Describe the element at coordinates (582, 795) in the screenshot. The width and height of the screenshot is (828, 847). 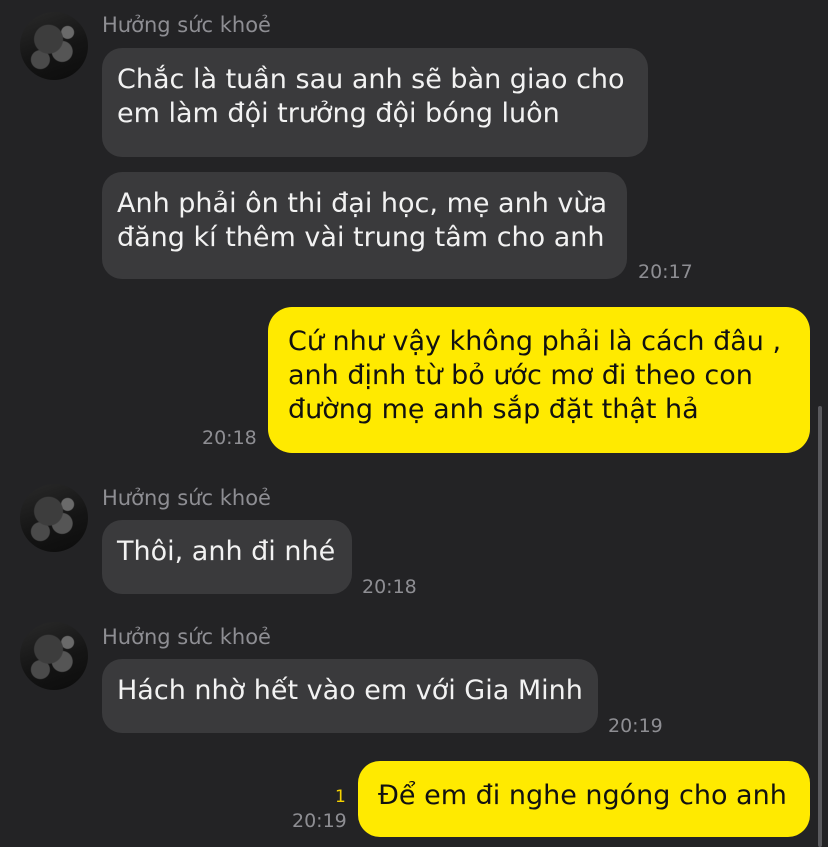
I see `message-text: Để em đi nghe ngóng cho anh` at that location.